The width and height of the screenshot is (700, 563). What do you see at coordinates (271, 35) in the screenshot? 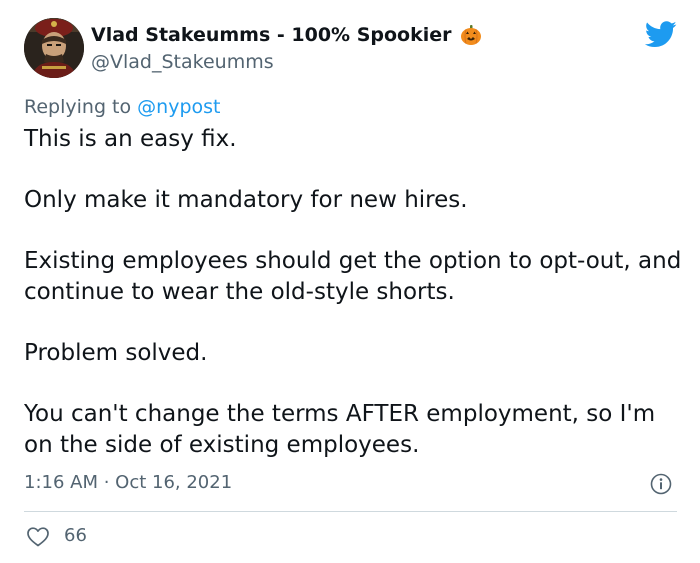
I see `display-name-text: Vlad Stakeumms - 100% Spookier` at bounding box center [271, 35].